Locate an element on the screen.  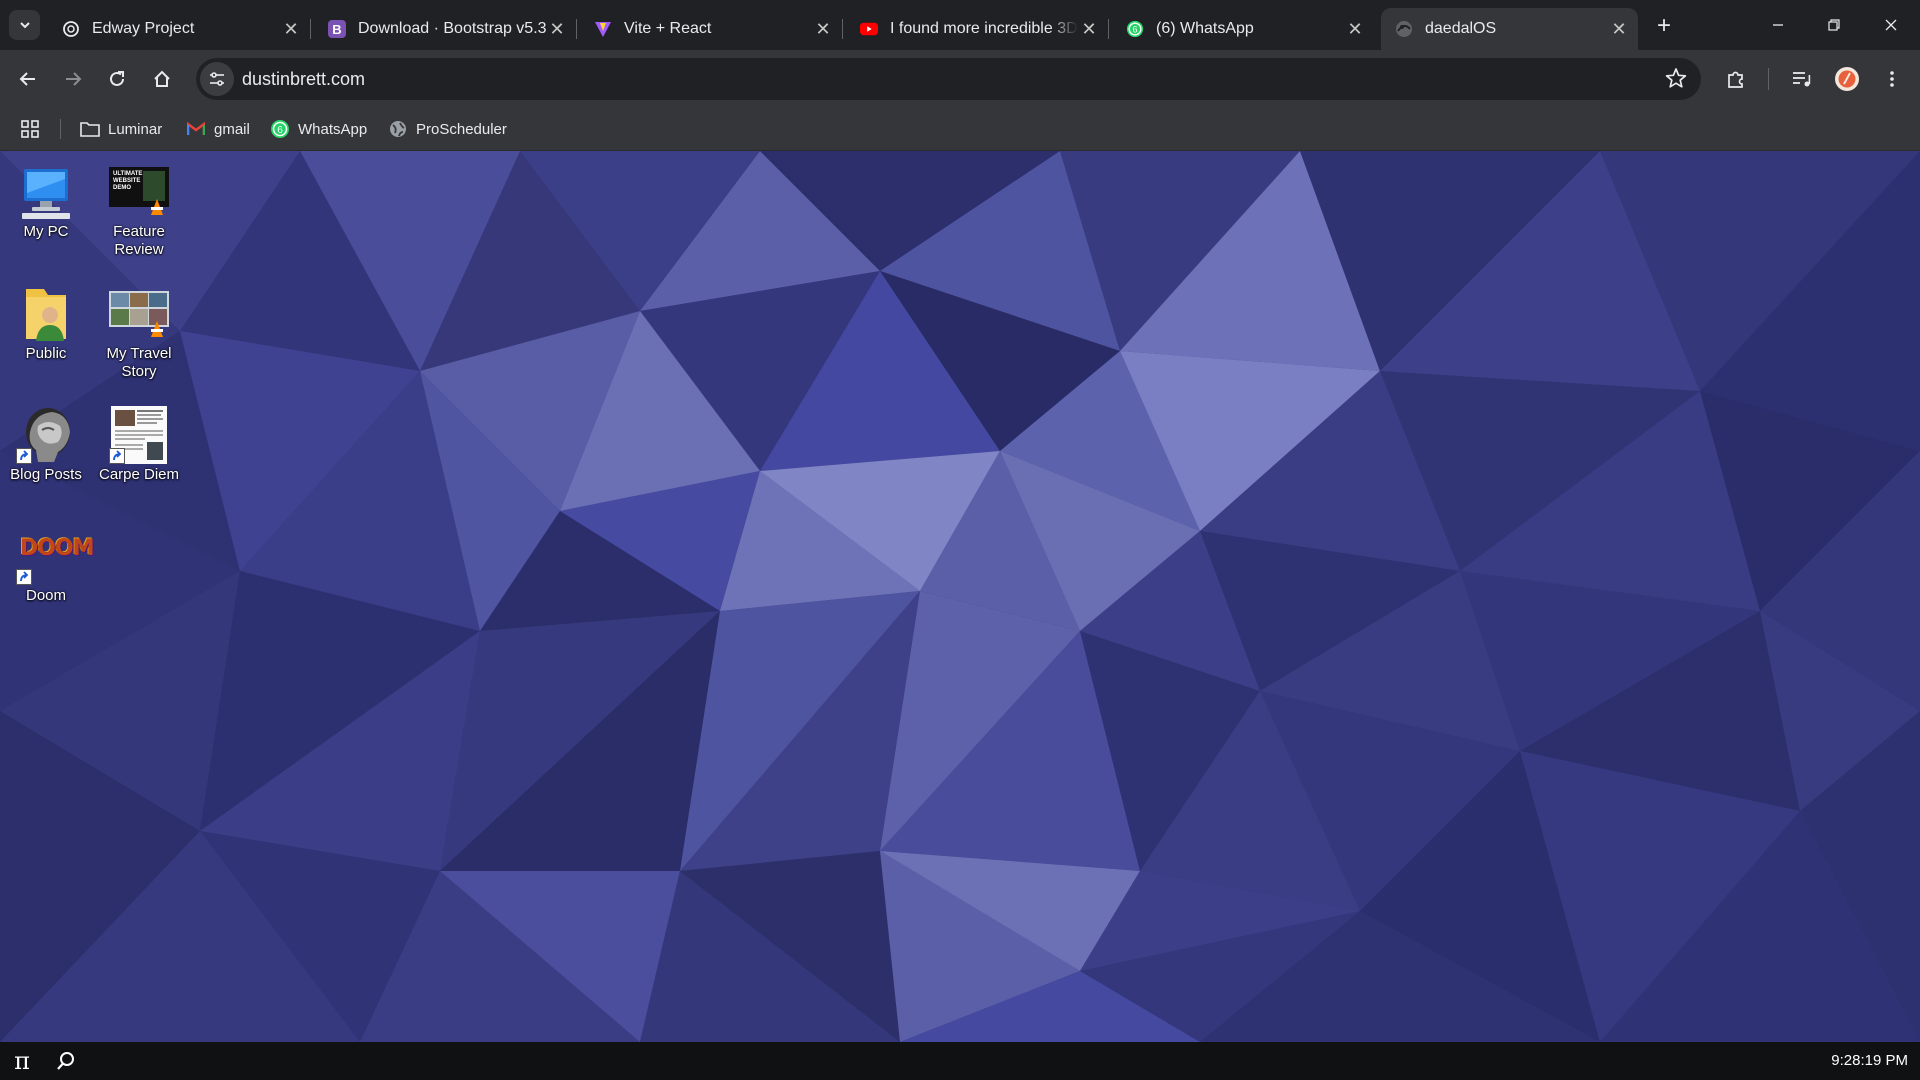
puzzle-icon is located at coordinates (1735, 79).